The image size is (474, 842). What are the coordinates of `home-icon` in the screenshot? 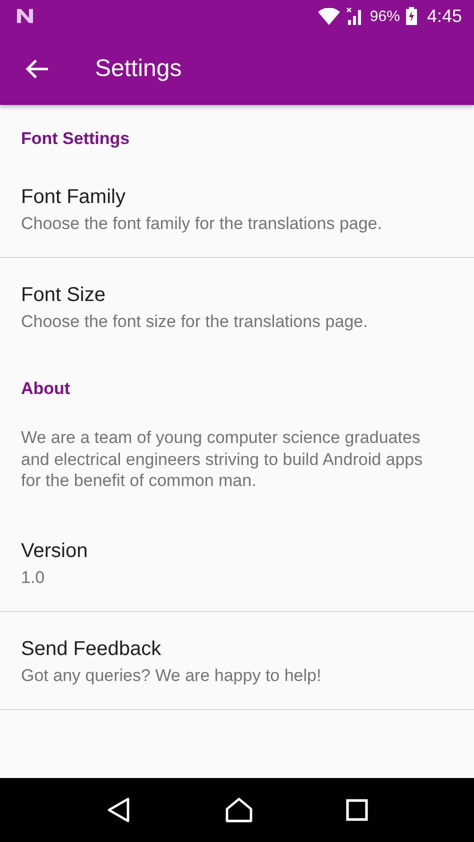 It's located at (238, 810).